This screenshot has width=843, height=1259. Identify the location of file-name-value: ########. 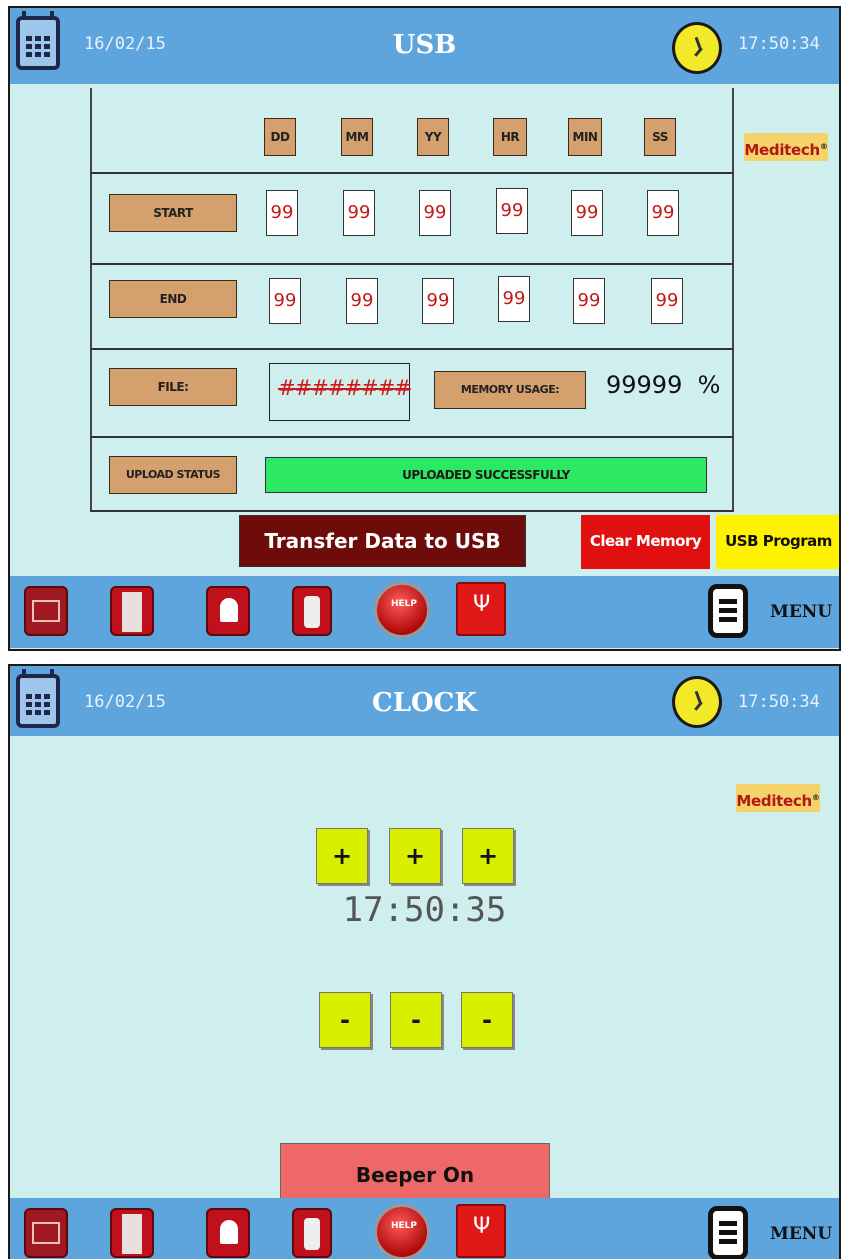
(345, 388).